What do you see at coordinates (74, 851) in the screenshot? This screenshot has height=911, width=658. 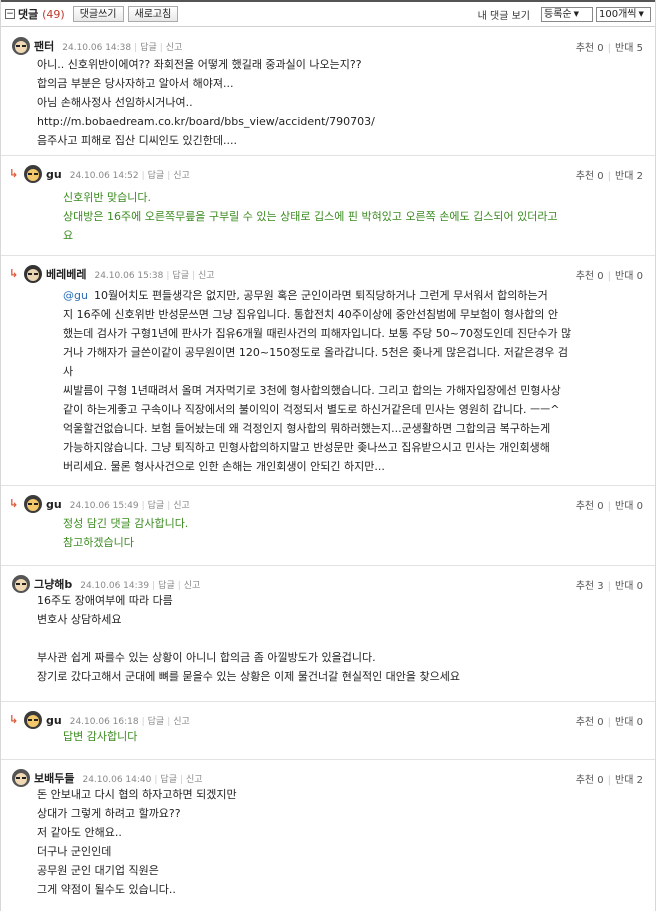 I see `comment-line: 더구나 군인인데` at bounding box center [74, 851].